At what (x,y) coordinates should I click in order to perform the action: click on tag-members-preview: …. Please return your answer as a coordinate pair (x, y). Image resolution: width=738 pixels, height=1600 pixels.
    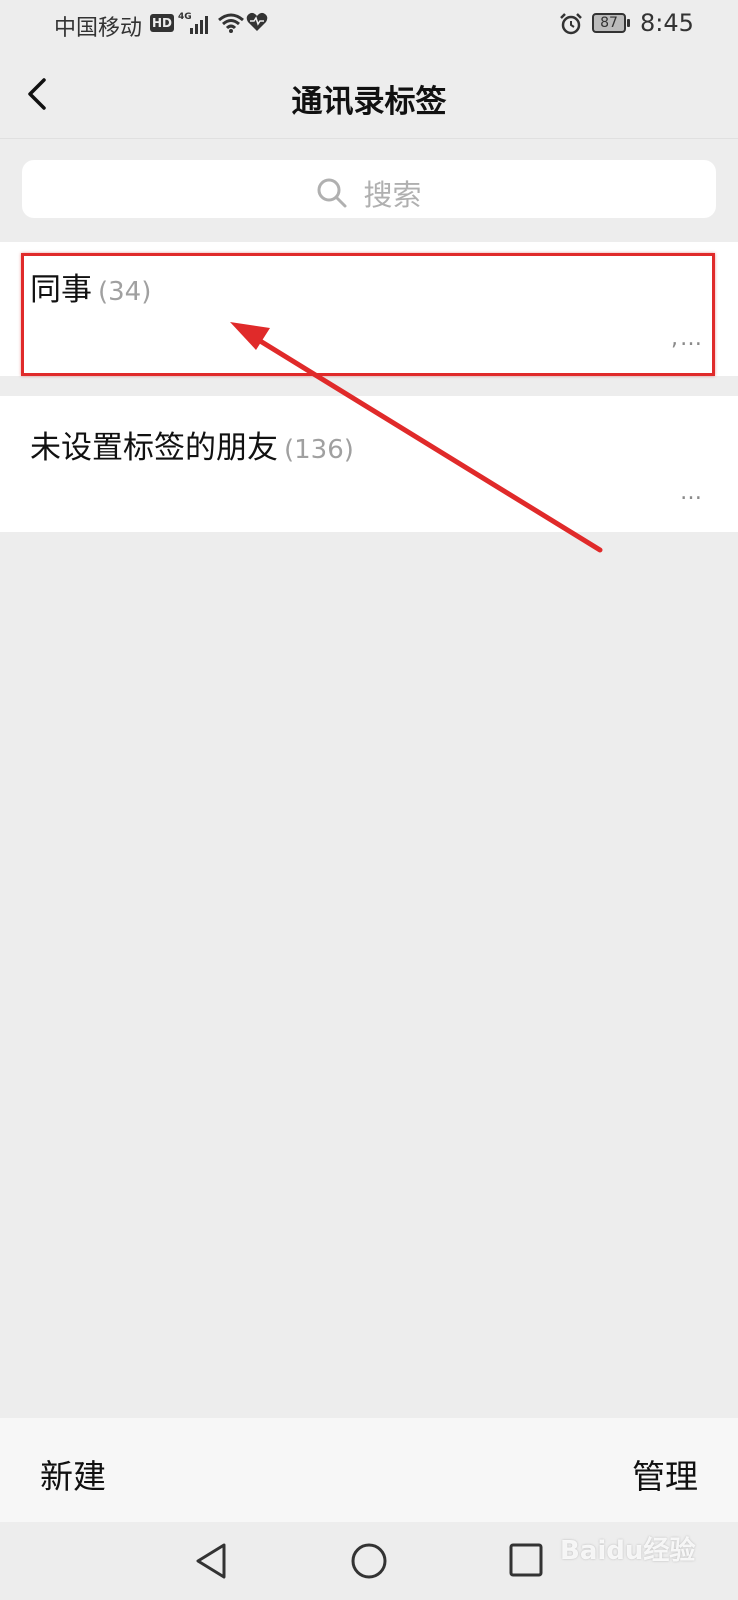
    Looking at the image, I should click on (692, 492).